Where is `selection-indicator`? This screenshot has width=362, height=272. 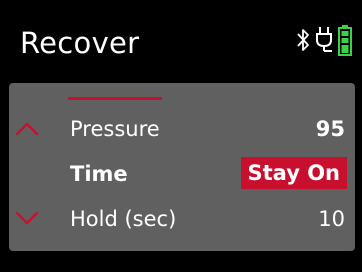
selection-indicator is located at coordinates (115, 98).